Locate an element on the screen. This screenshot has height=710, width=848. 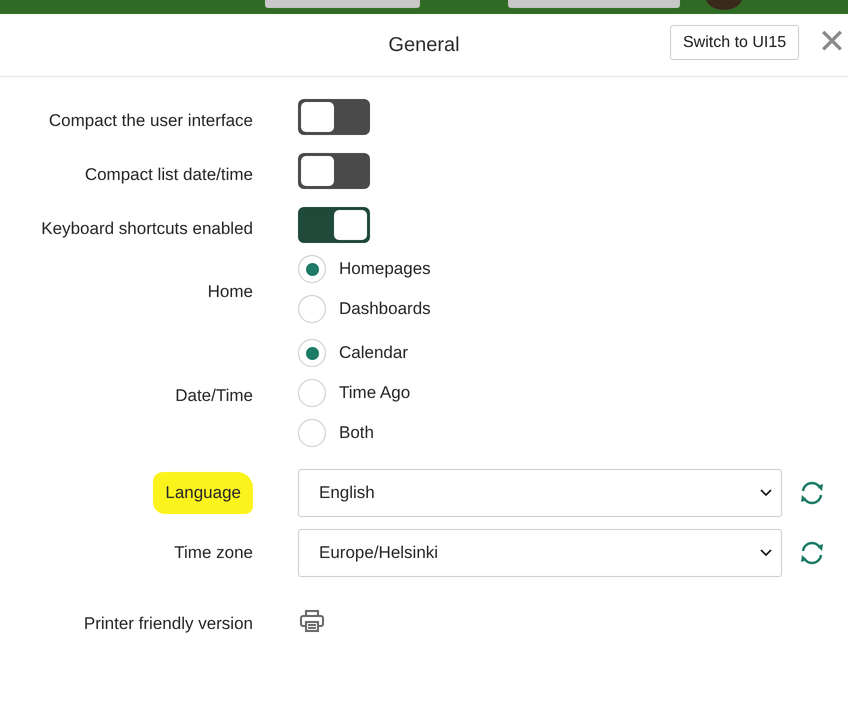
radio-label: Dashboards is located at coordinates (385, 309).